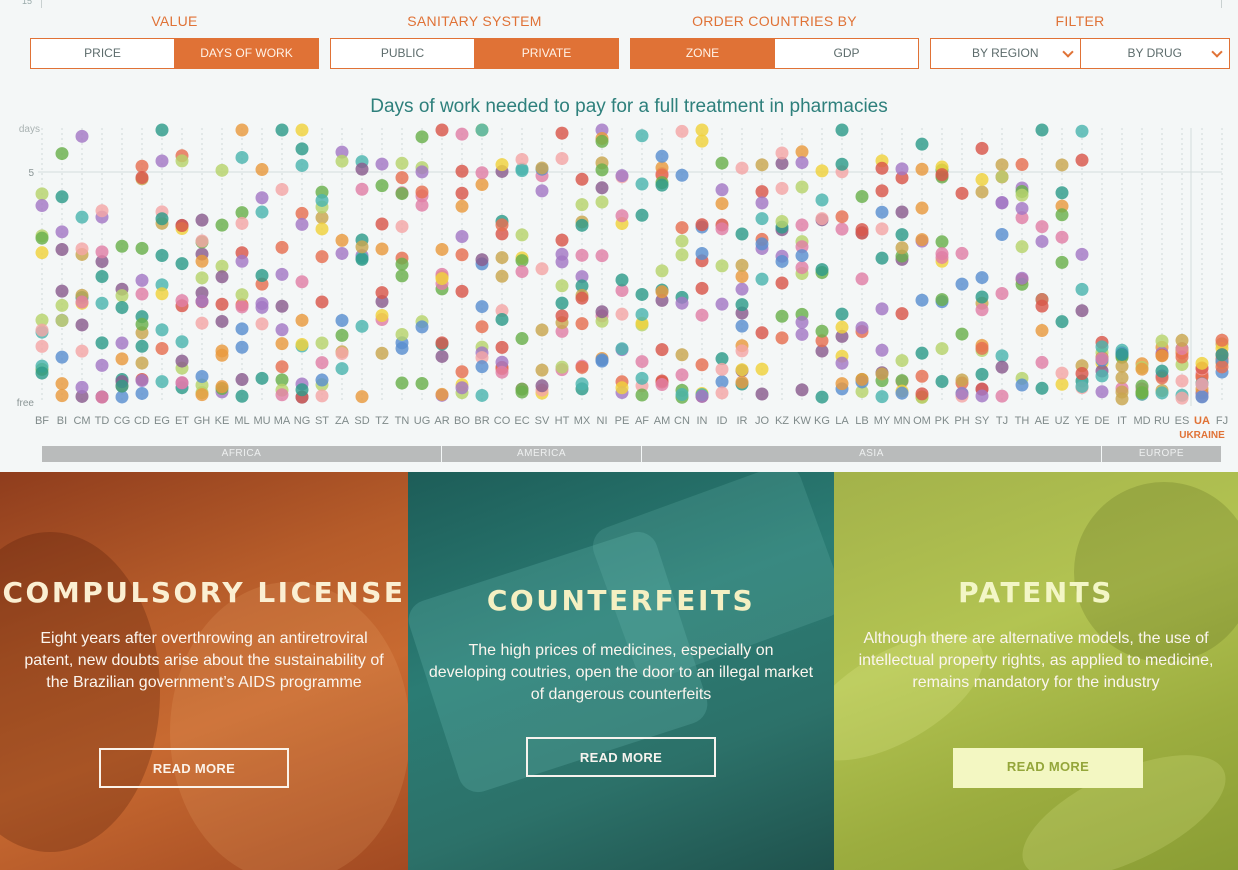  I want to click on x-tick-label: KG, so click(822, 421).